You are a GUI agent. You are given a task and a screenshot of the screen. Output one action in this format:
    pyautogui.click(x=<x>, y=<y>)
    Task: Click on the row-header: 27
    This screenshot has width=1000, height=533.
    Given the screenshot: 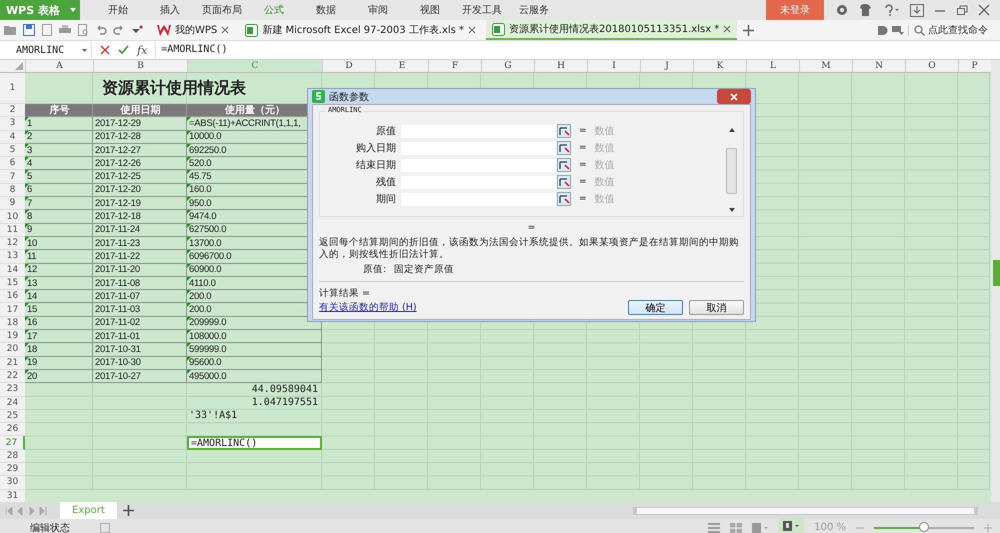 What is the action you would take?
    pyautogui.click(x=12, y=443)
    